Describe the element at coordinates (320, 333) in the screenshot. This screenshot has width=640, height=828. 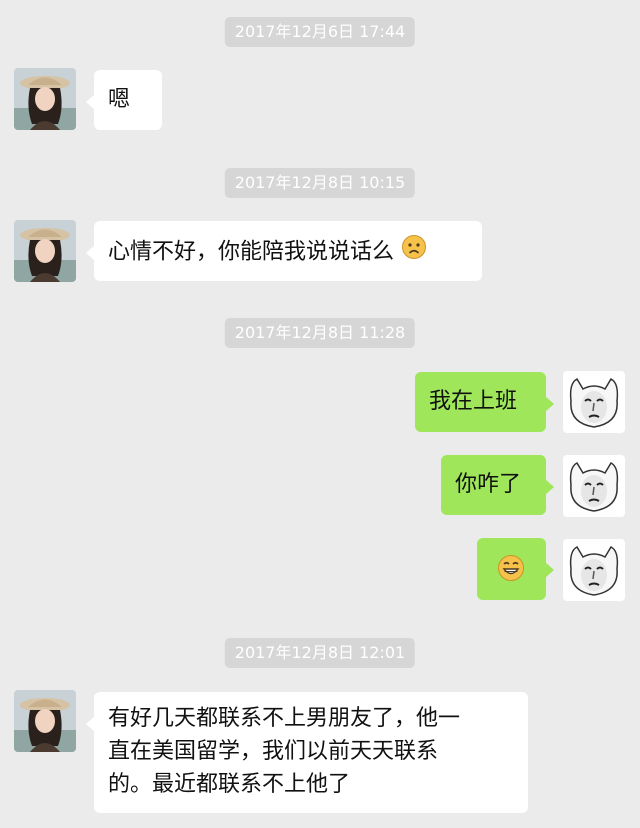
I see `timestamp-3: 2017年12月8日 11:28` at that location.